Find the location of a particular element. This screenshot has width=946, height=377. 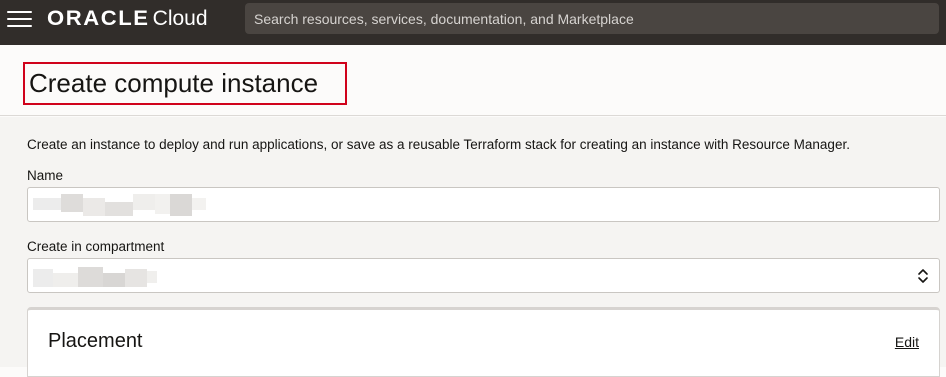

compartment-select is located at coordinates (483, 275).